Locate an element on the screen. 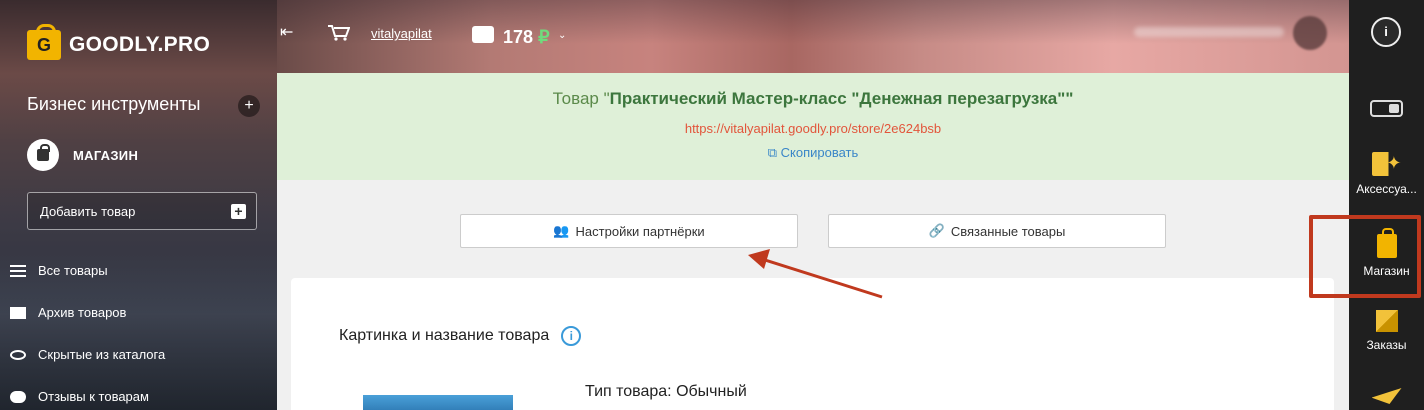  plus-icon: + is located at coordinates (238, 211).